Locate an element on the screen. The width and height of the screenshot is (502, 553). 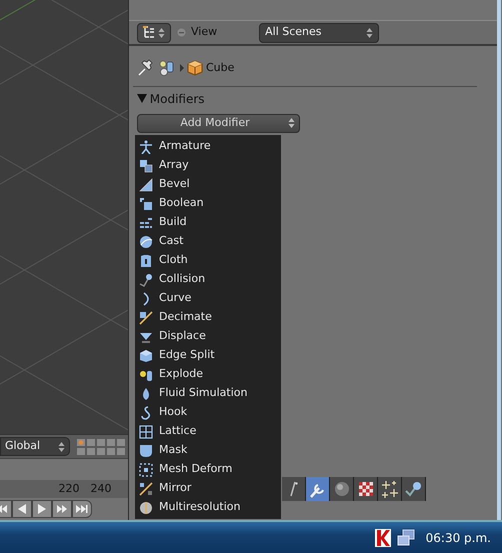
triangle-icon is located at coordinates (146, 185).